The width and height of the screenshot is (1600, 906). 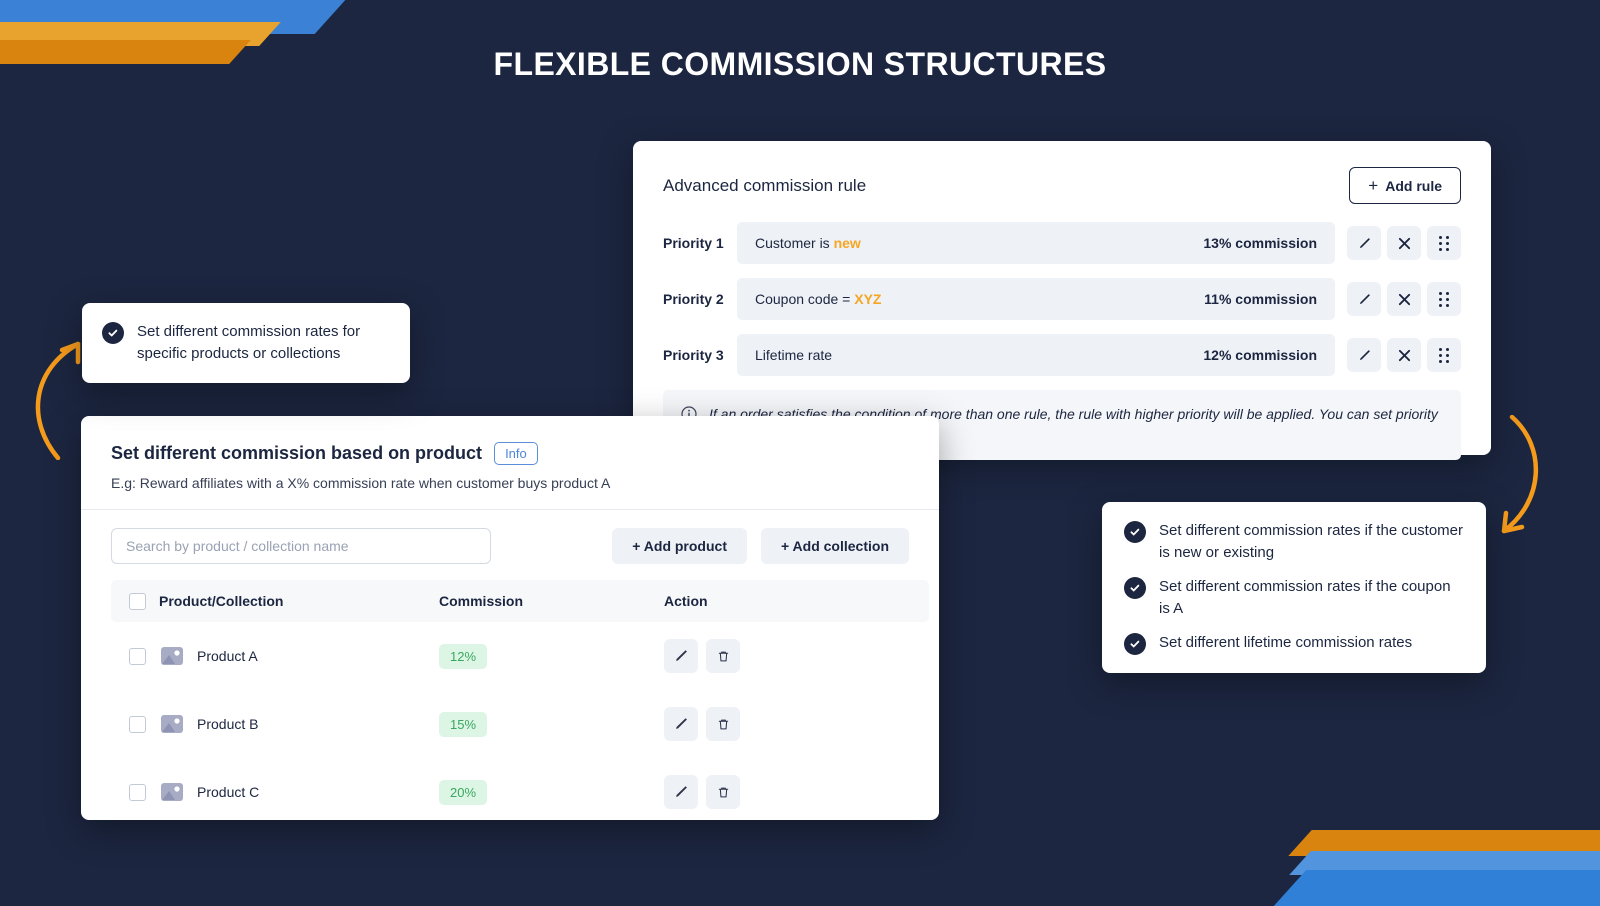 What do you see at coordinates (510, 545) in the screenshot?
I see `product-panel-controls: + Add product + Add collection` at bounding box center [510, 545].